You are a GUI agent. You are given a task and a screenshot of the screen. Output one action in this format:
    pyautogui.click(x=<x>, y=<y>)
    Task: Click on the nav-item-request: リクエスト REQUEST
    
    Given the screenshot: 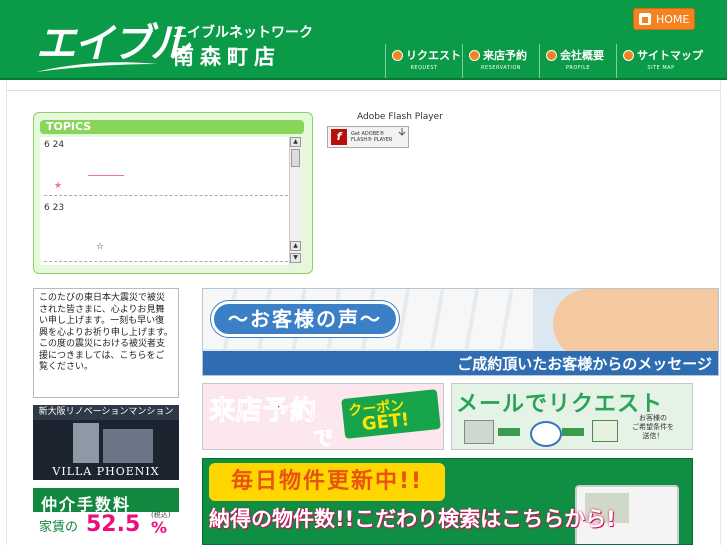 What is the action you would take?
    pyautogui.click(x=423, y=61)
    